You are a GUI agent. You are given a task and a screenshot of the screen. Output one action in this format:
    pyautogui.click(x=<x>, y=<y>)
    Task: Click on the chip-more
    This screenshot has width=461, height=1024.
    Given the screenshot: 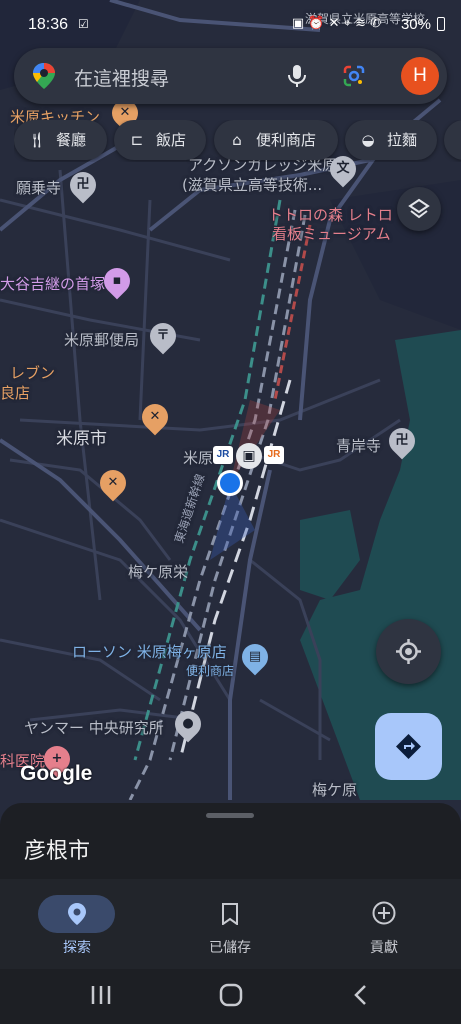 What is the action you would take?
    pyautogui.click(x=452, y=140)
    